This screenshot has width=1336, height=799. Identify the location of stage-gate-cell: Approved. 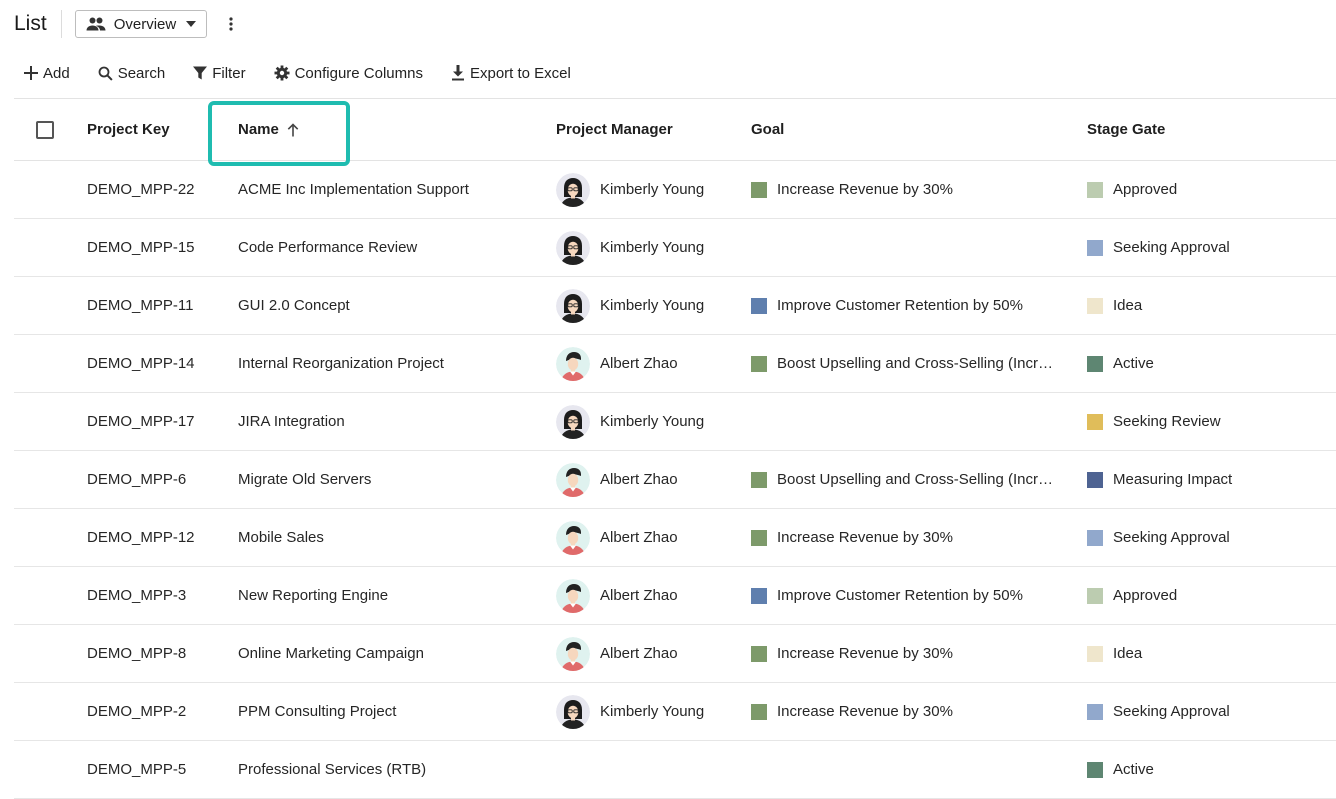
(1132, 189).